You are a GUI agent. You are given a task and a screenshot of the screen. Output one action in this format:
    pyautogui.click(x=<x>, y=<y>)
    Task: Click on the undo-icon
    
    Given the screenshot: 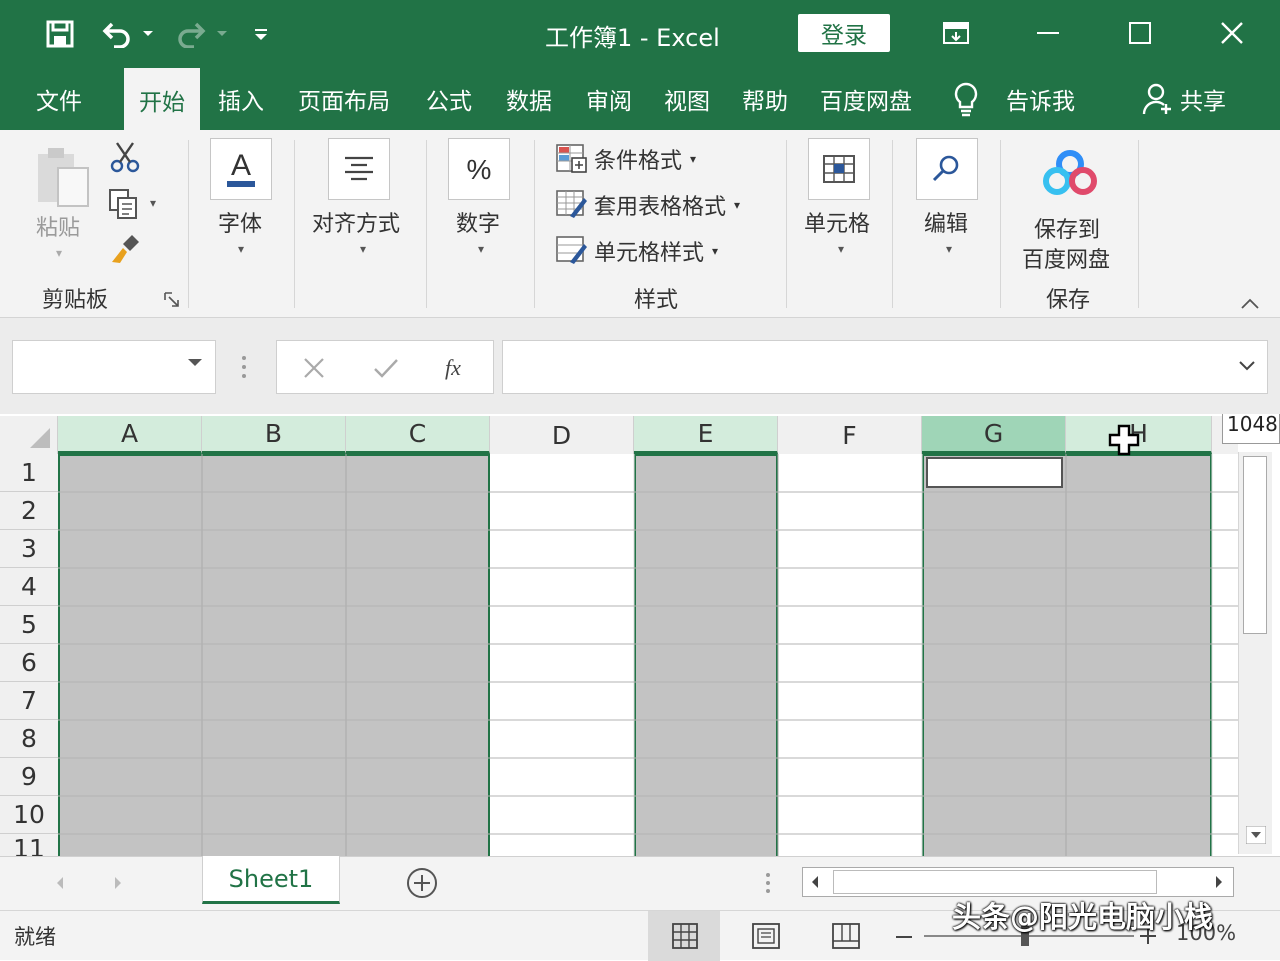 What is the action you would take?
    pyautogui.click(x=118, y=34)
    